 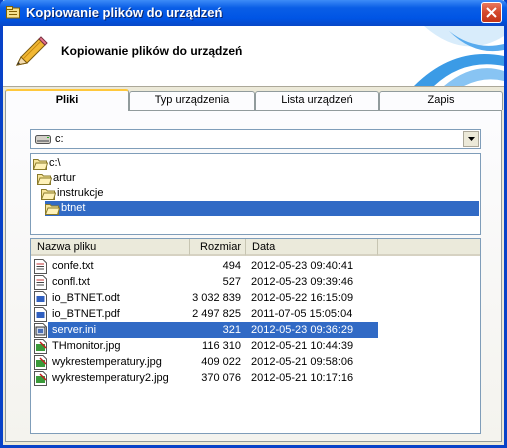 I want to click on column-header-label: Rozmiar, so click(x=220, y=247).